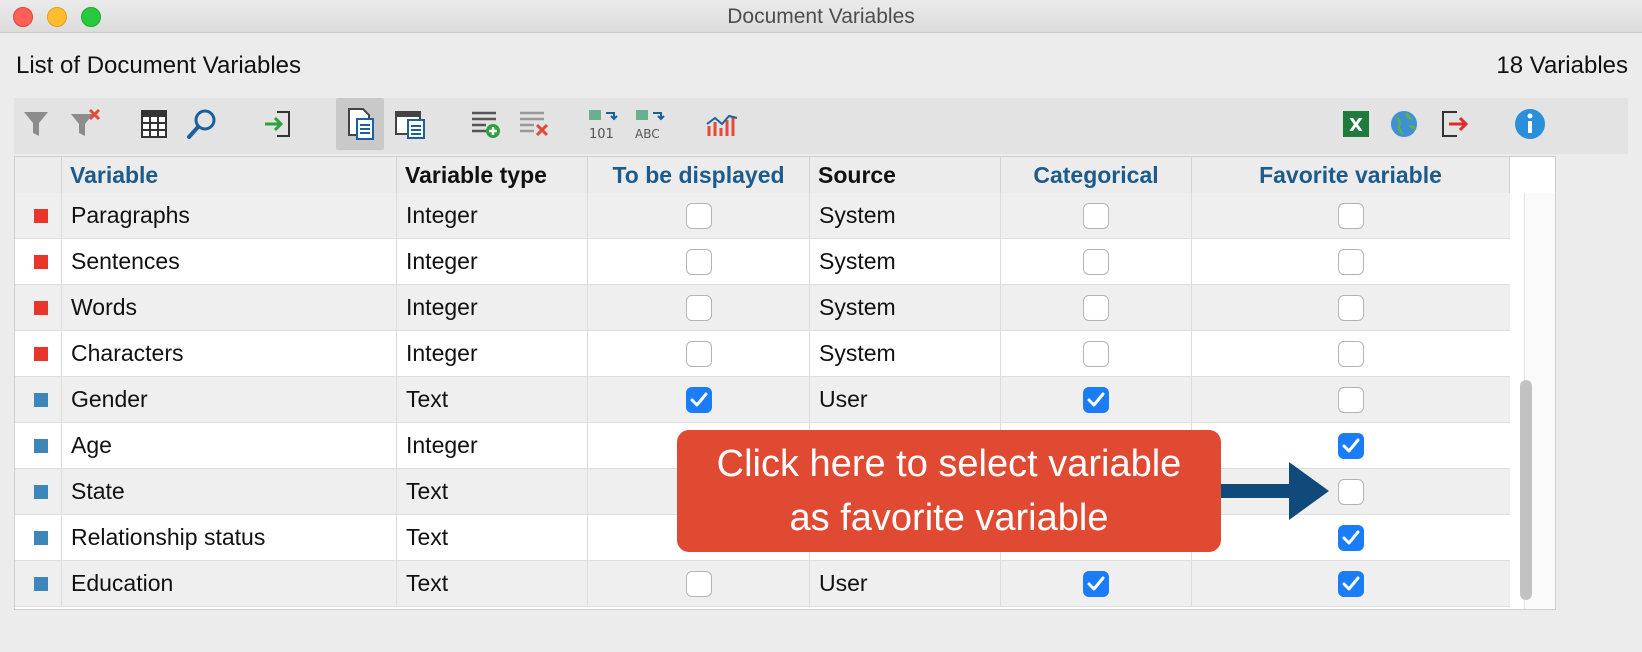  I want to click on variable-name: Gender, so click(229, 399).